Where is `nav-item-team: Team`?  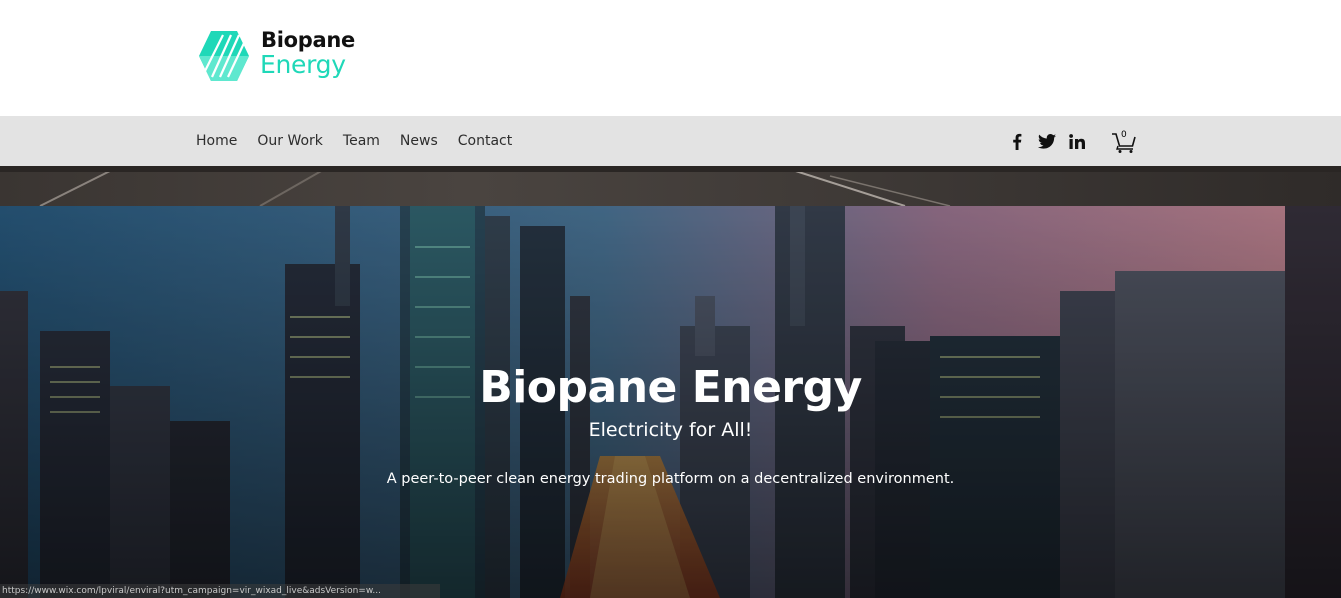 nav-item-team: Team is located at coordinates (361, 141).